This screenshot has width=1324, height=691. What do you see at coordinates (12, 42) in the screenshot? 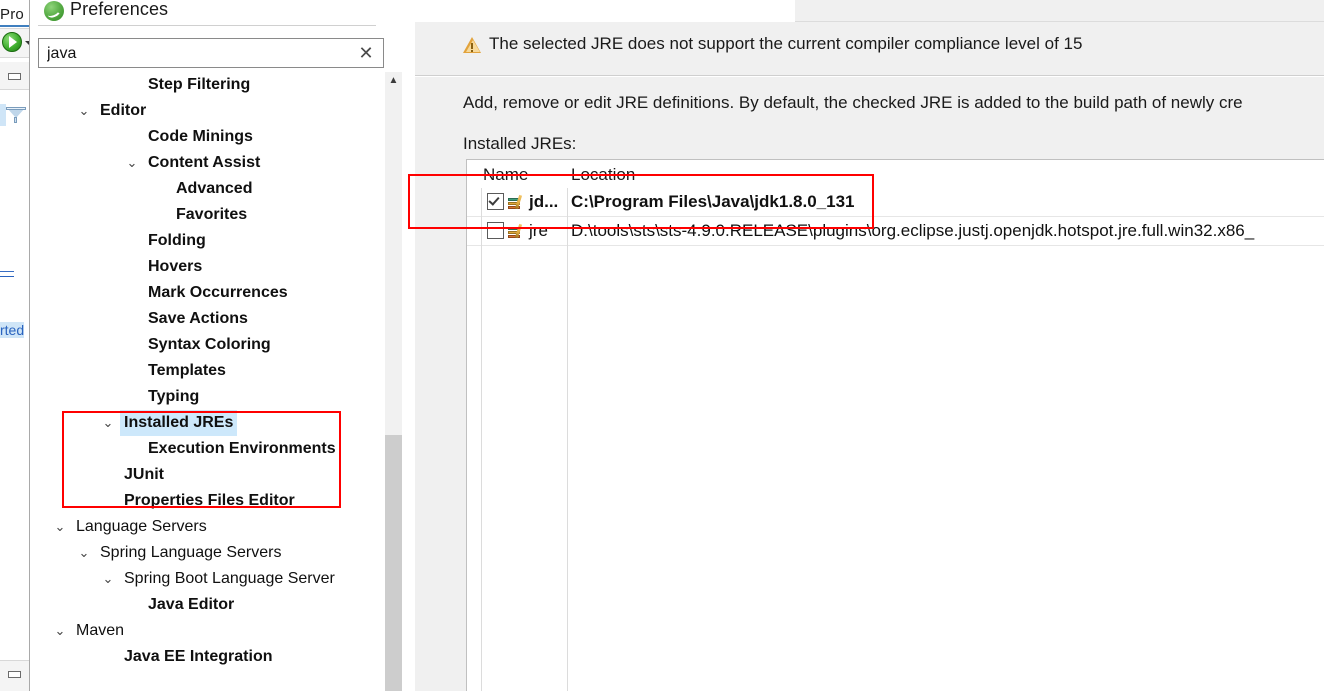
I see `run-icon` at bounding box center [12, 42].